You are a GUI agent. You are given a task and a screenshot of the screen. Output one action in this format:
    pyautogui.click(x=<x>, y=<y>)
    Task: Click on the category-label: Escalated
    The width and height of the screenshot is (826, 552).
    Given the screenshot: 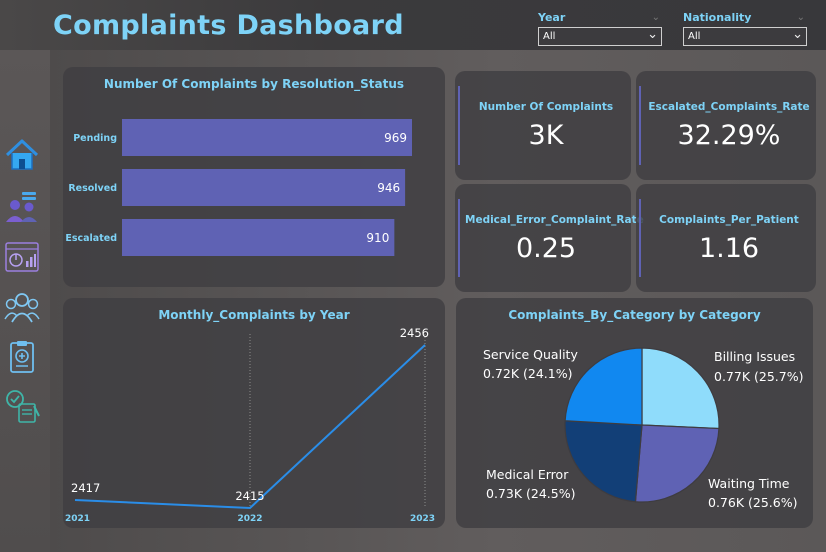 What is the action you would take?
    pyautogui.click(x=91, y=238)
    